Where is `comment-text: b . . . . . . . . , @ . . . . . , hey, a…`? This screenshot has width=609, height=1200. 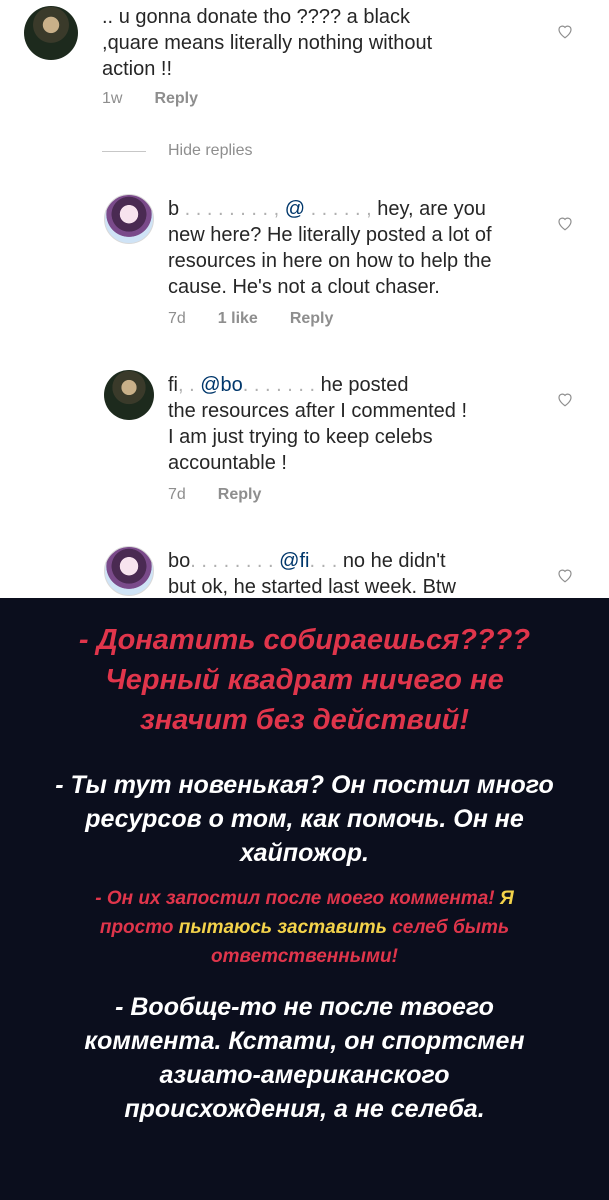
comment-text: b . . . . . . . . , @ . . . . . , hey, a… is located at coordinates (330, 248).